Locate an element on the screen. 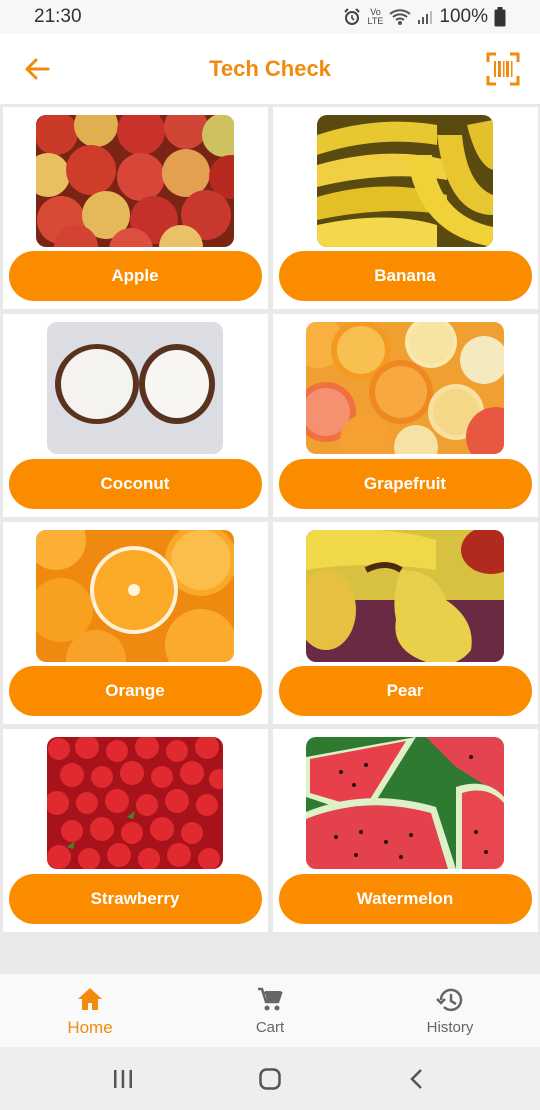 This screenshot has height=1110, width=540. product-card-coconut: Coconut is located at coordinates (135, 415).